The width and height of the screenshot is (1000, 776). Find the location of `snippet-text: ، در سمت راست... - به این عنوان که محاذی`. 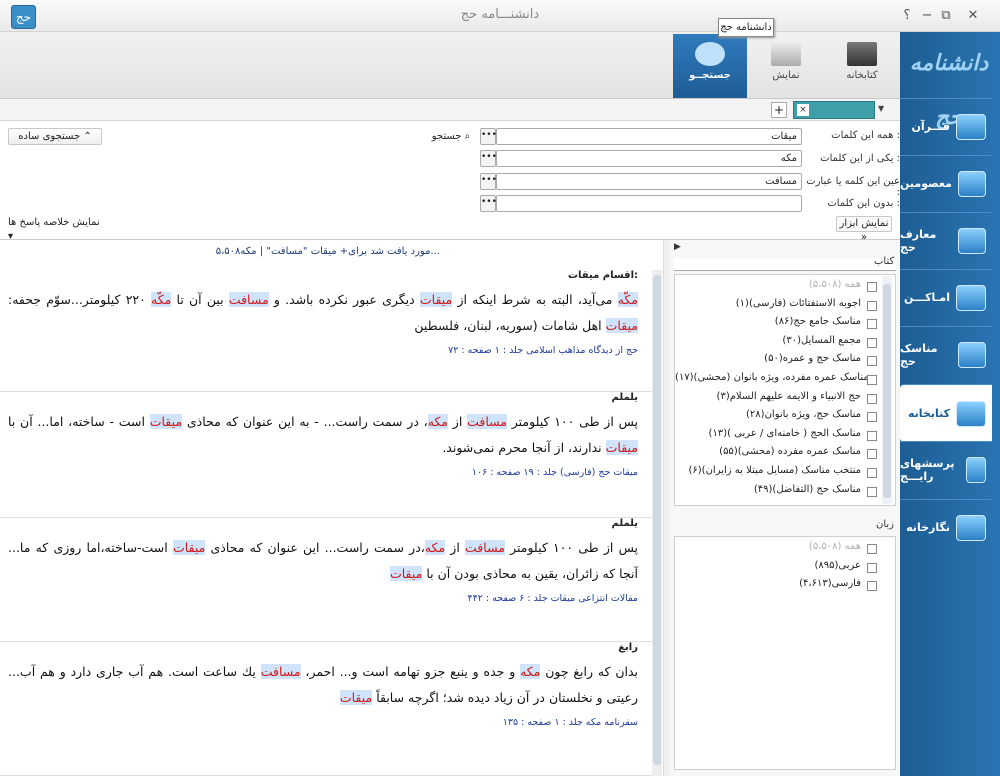

snippet-text: ، در سمت راست... - به این عنوان که محاذی is located at coordinates (305, 421).